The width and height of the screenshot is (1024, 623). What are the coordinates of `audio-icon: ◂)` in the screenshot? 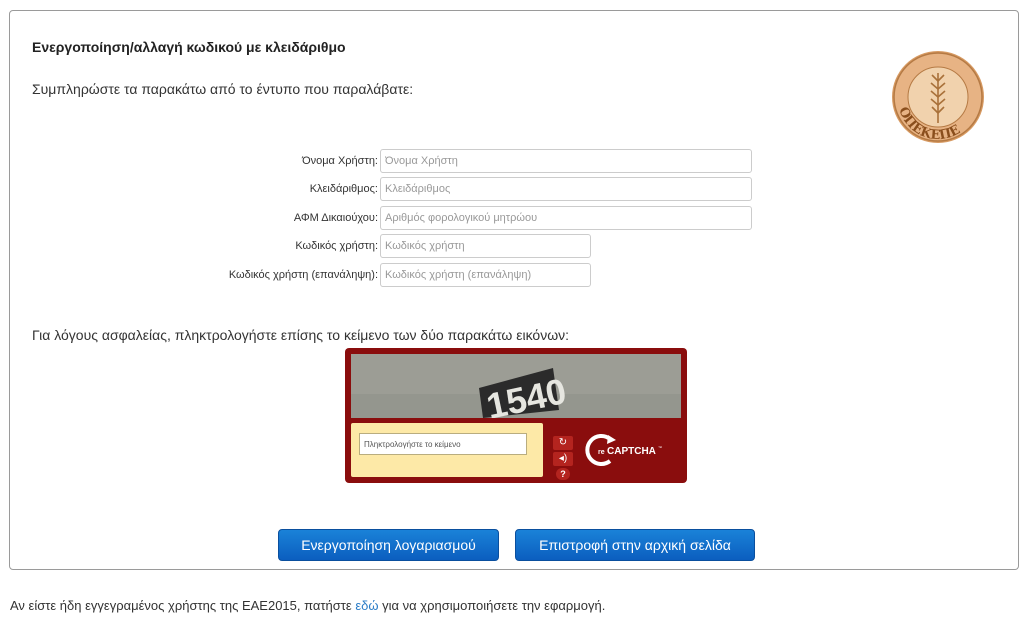 It's located at (563, 459).